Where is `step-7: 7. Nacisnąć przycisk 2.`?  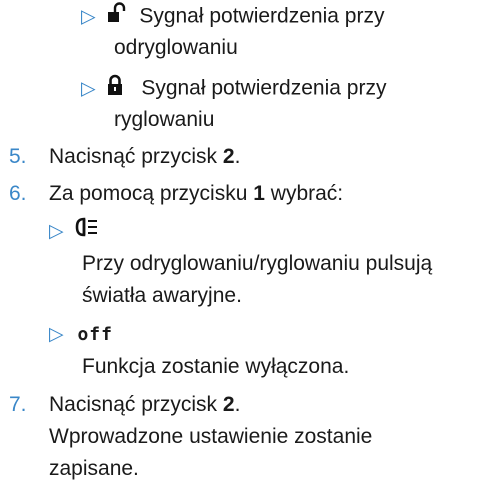 step-7: 7. Nacisnąć przycisk 2. is located at coordinates (124, 405).